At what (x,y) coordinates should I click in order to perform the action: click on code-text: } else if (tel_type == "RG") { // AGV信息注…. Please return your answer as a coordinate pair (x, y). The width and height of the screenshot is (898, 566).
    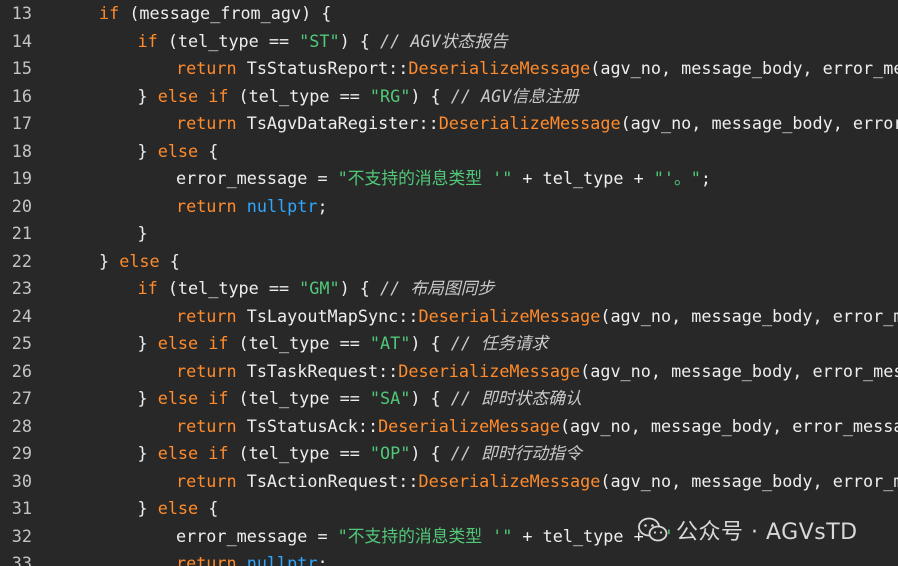
    Looking at the image, I should click on (358, 96).